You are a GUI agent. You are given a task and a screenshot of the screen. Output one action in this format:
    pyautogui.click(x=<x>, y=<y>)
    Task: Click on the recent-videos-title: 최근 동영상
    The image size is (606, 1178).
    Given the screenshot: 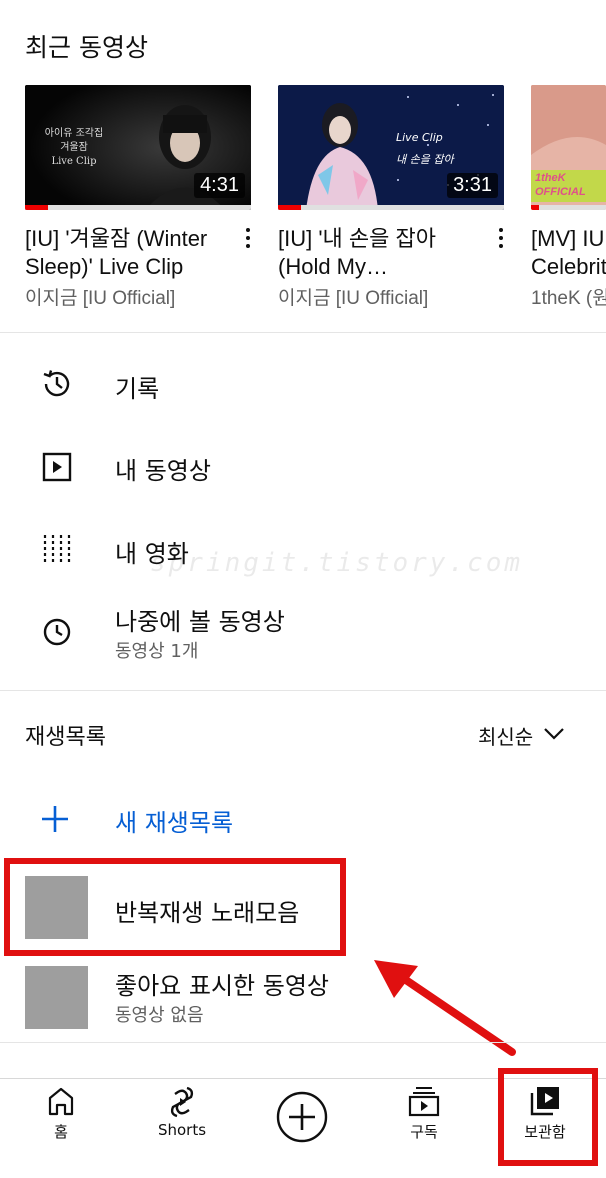 What is the action you would take?
    pyautogui.click(x=86, y=47)
    